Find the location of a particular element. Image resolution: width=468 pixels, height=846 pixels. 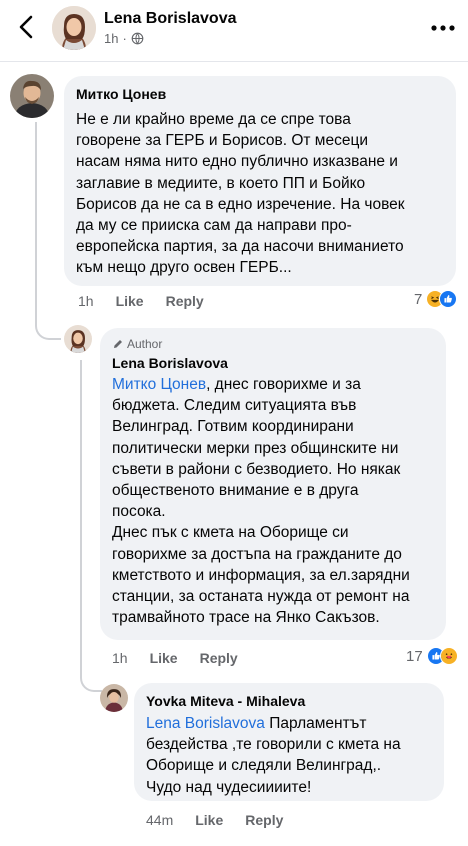

author-badge-label: Author is located at coordinates (145, 344).